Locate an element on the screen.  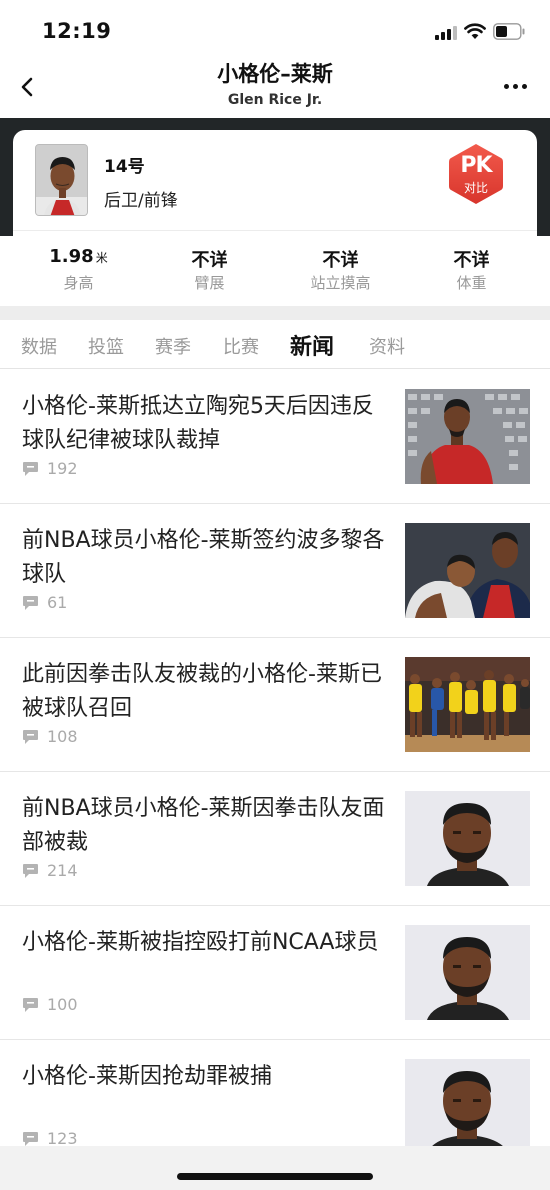
player-avatar is located at coordinates (61, 180).